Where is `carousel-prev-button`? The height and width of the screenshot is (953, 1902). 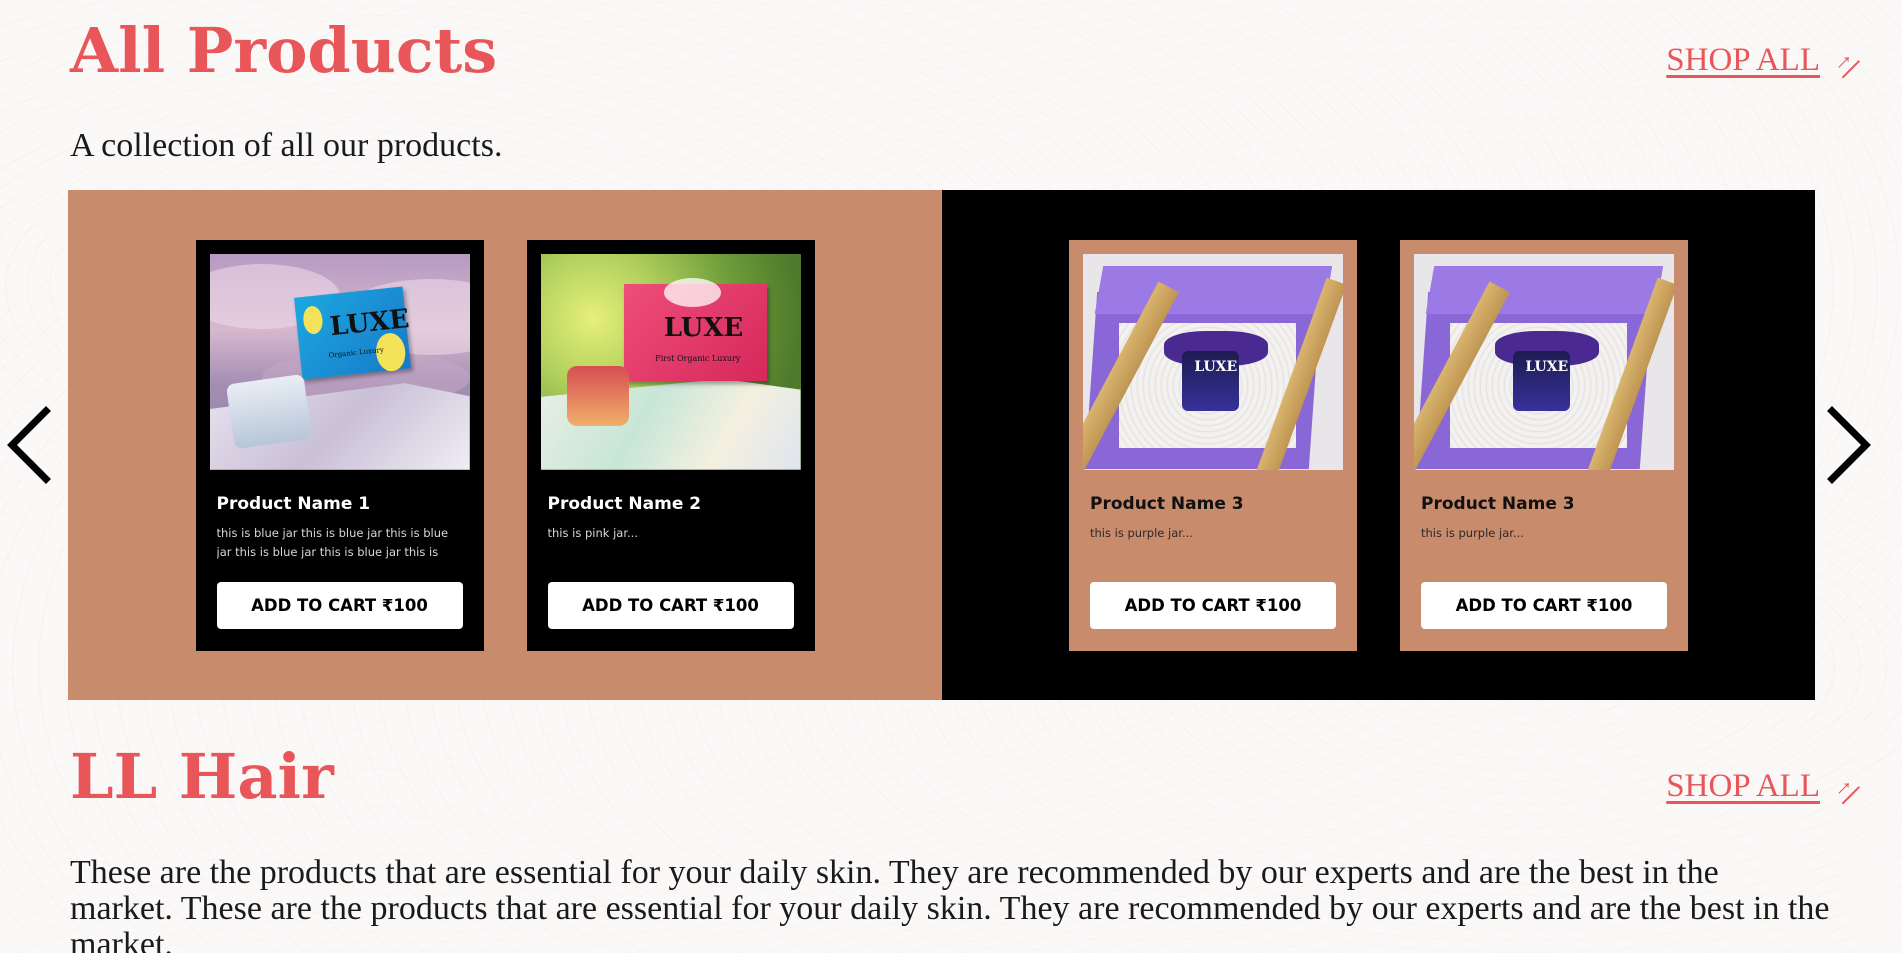 carousel-prev-button is located at coordinates (29, 445).